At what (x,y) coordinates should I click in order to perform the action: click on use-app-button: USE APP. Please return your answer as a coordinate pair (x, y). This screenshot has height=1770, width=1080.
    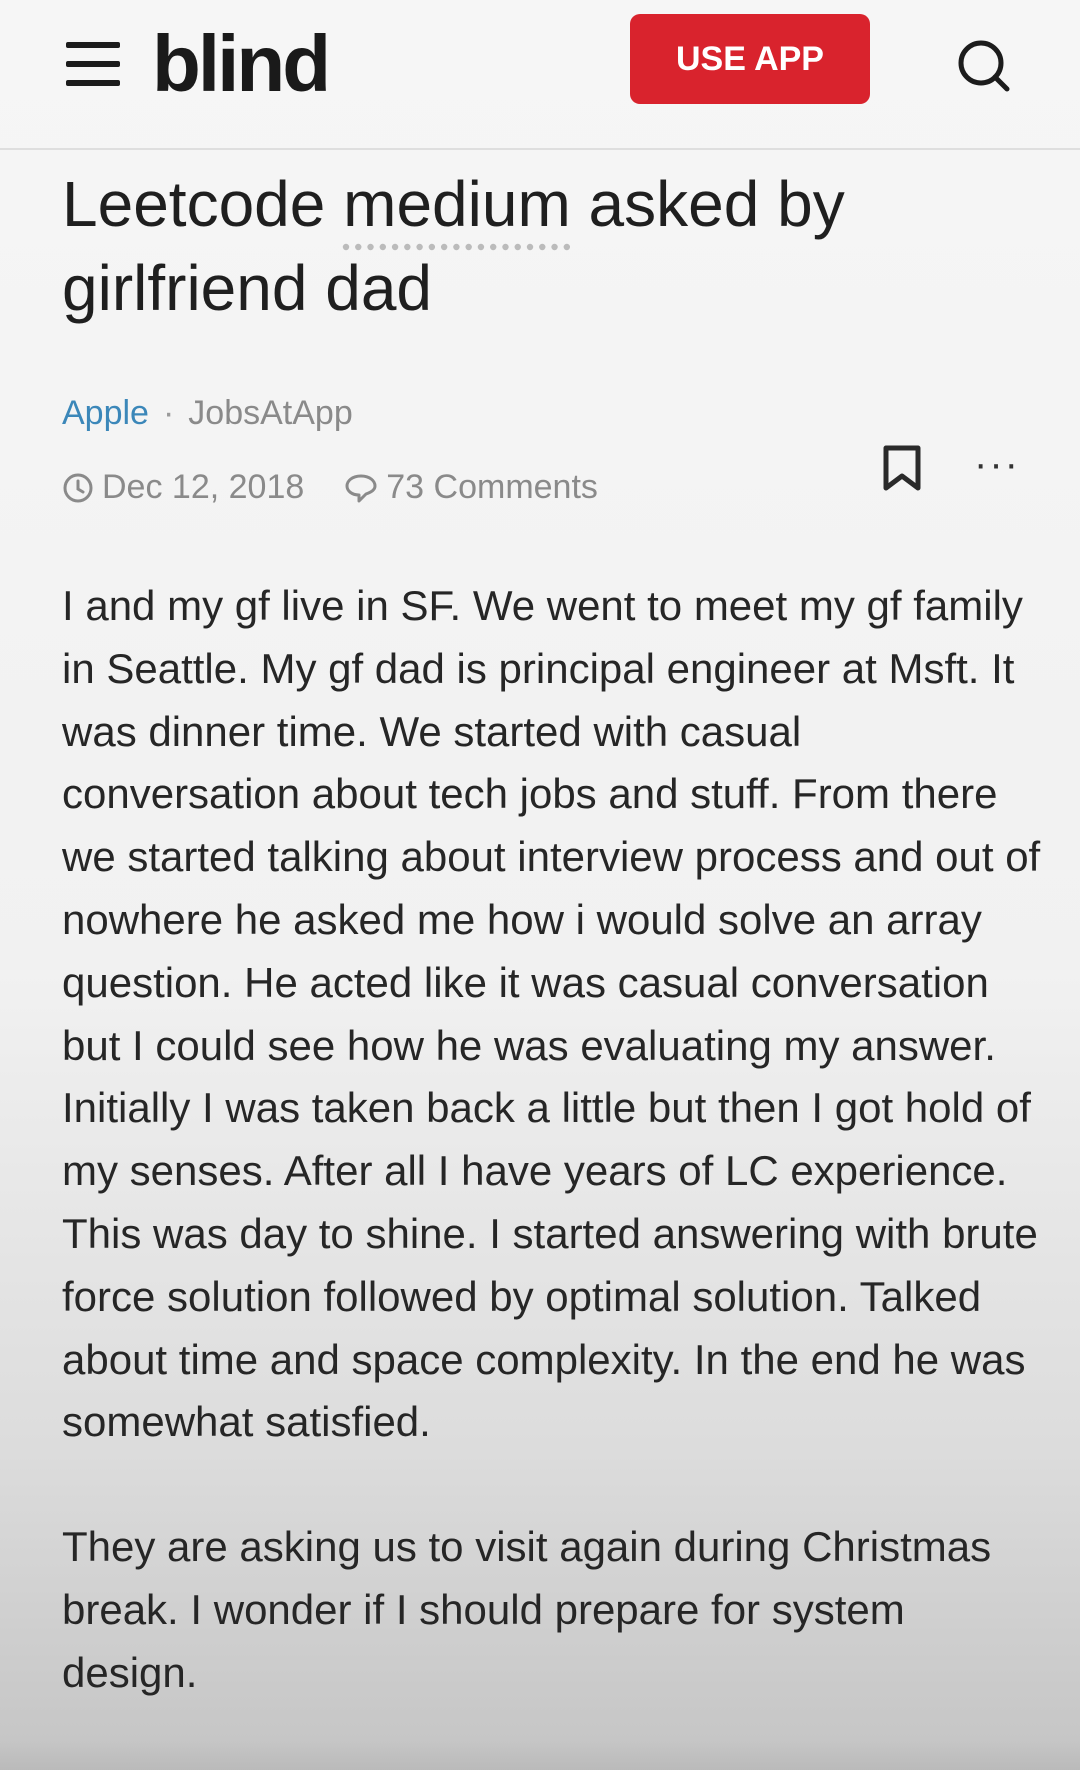
    Looking at the image, I should click on (750, 59).